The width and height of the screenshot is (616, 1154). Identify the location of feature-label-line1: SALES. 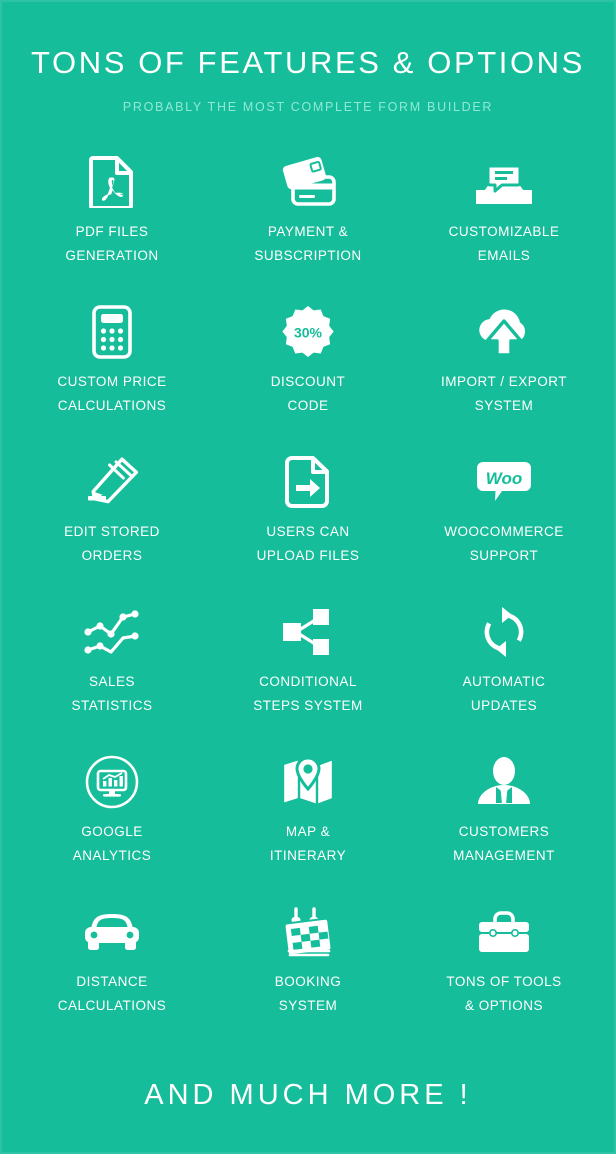
(111, 682).